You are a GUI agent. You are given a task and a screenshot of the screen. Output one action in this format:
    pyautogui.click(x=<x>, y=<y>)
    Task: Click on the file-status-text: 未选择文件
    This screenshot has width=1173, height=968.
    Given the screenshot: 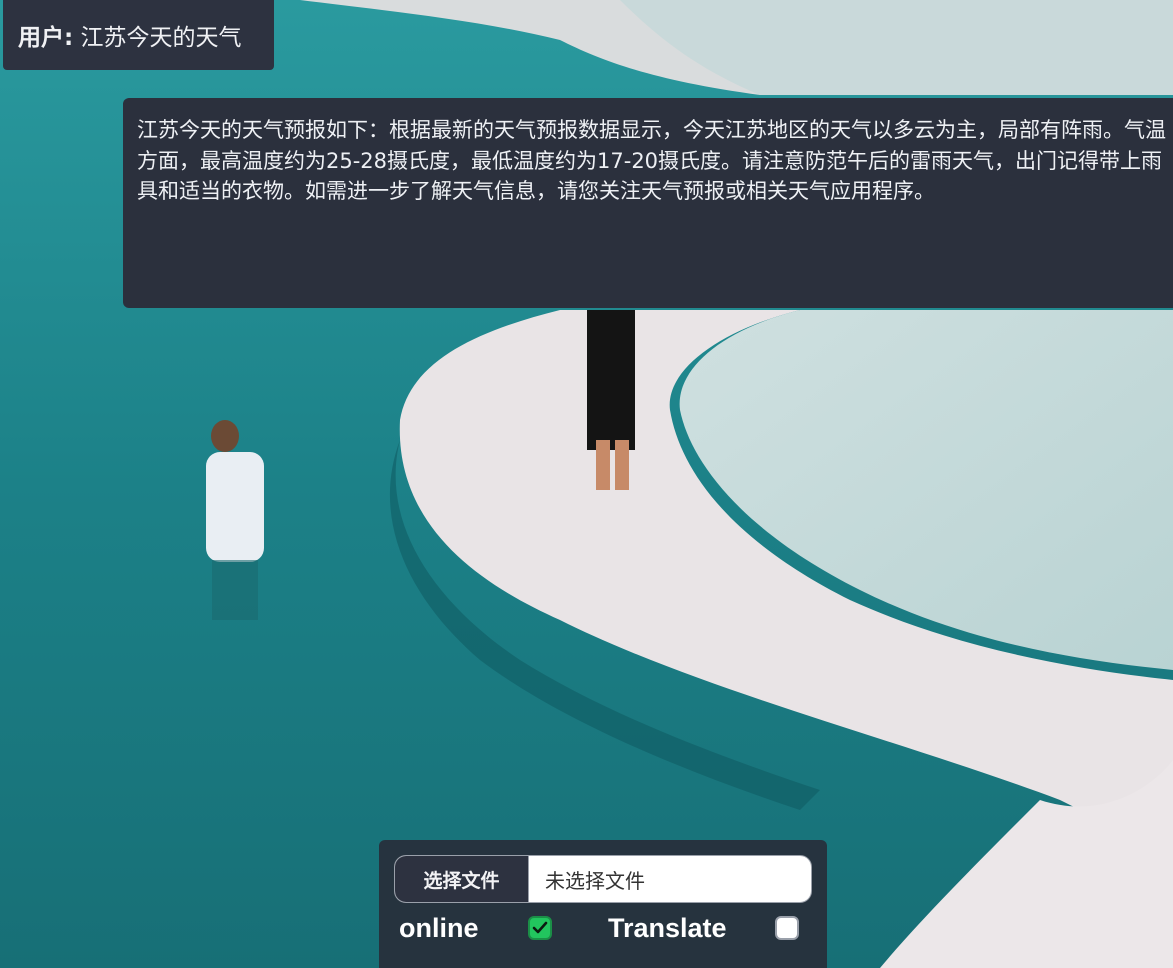 What is the action you would take?
    pyautogui.click(x=595, y=880)
    